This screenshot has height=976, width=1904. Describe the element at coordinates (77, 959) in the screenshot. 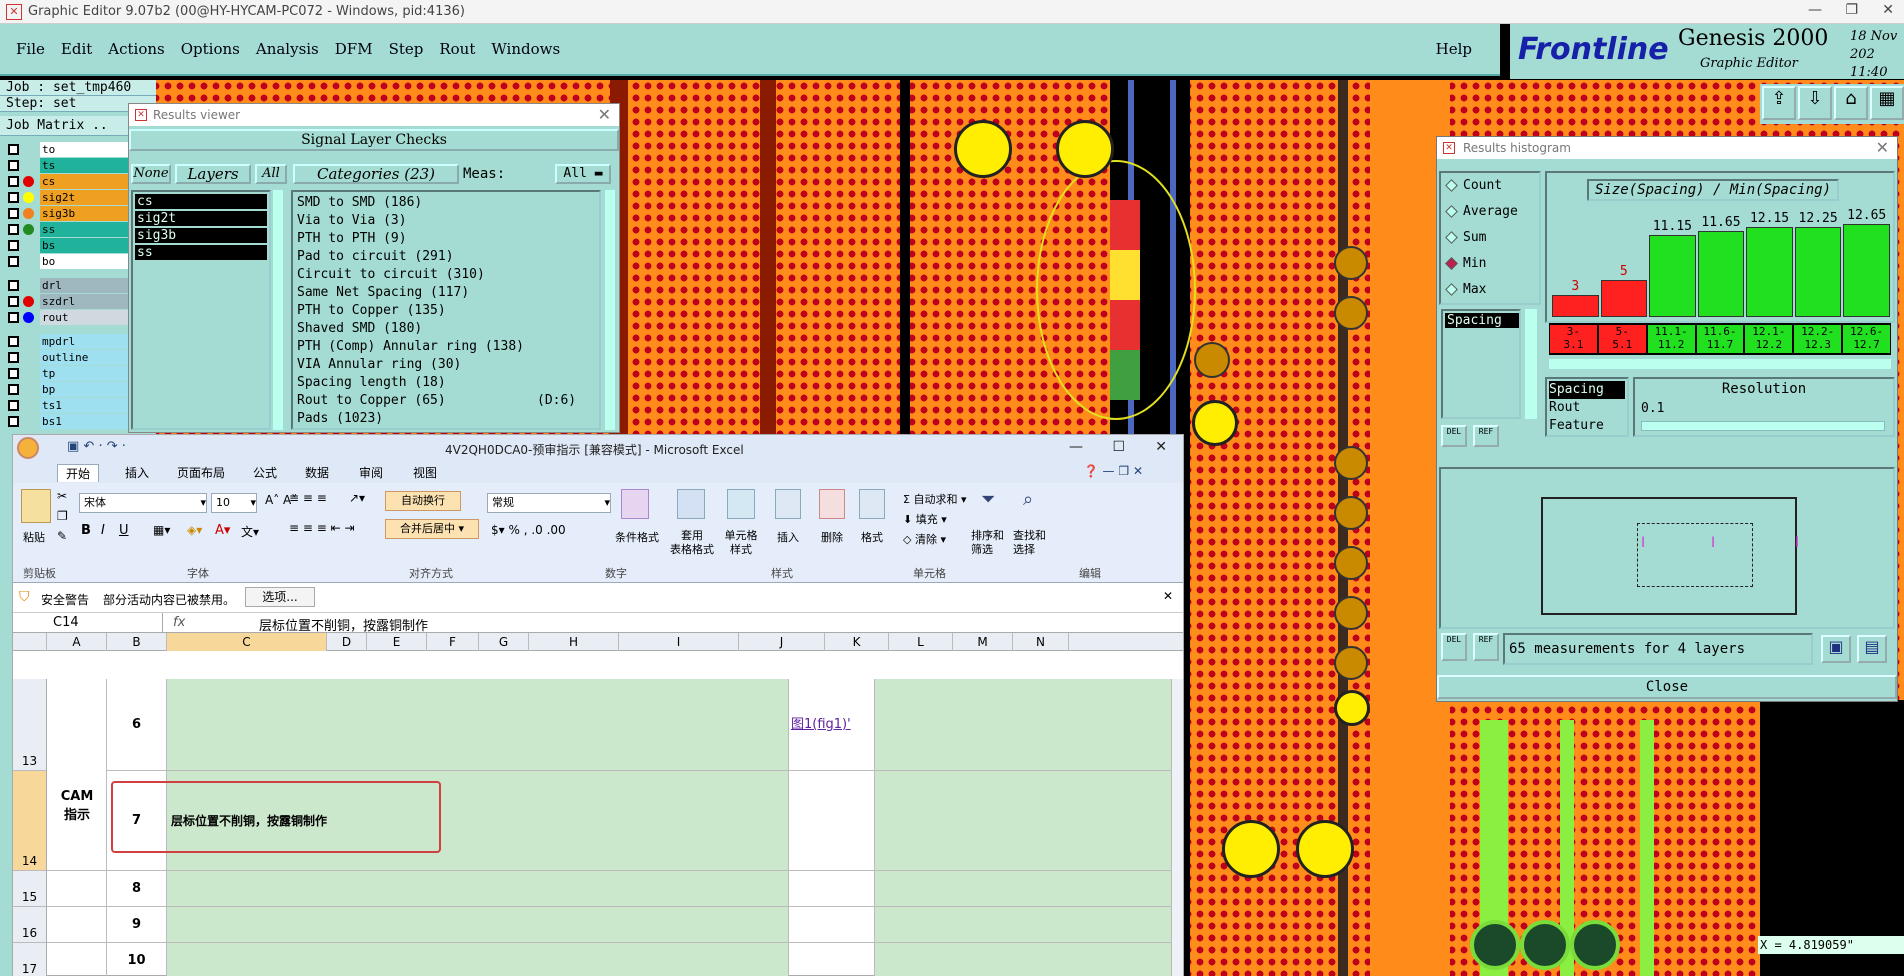

I see `cell-a` at that location.